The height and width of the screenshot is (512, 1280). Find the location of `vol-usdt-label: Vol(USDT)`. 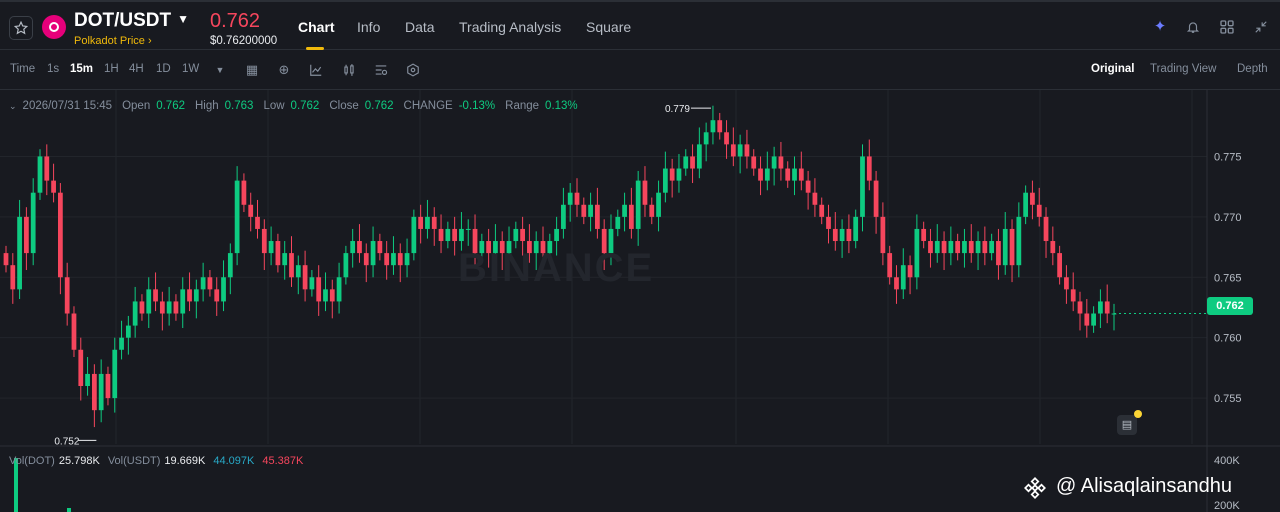

vol-usdt-label: Vol(USDT) is located at coordinates (134, 461).